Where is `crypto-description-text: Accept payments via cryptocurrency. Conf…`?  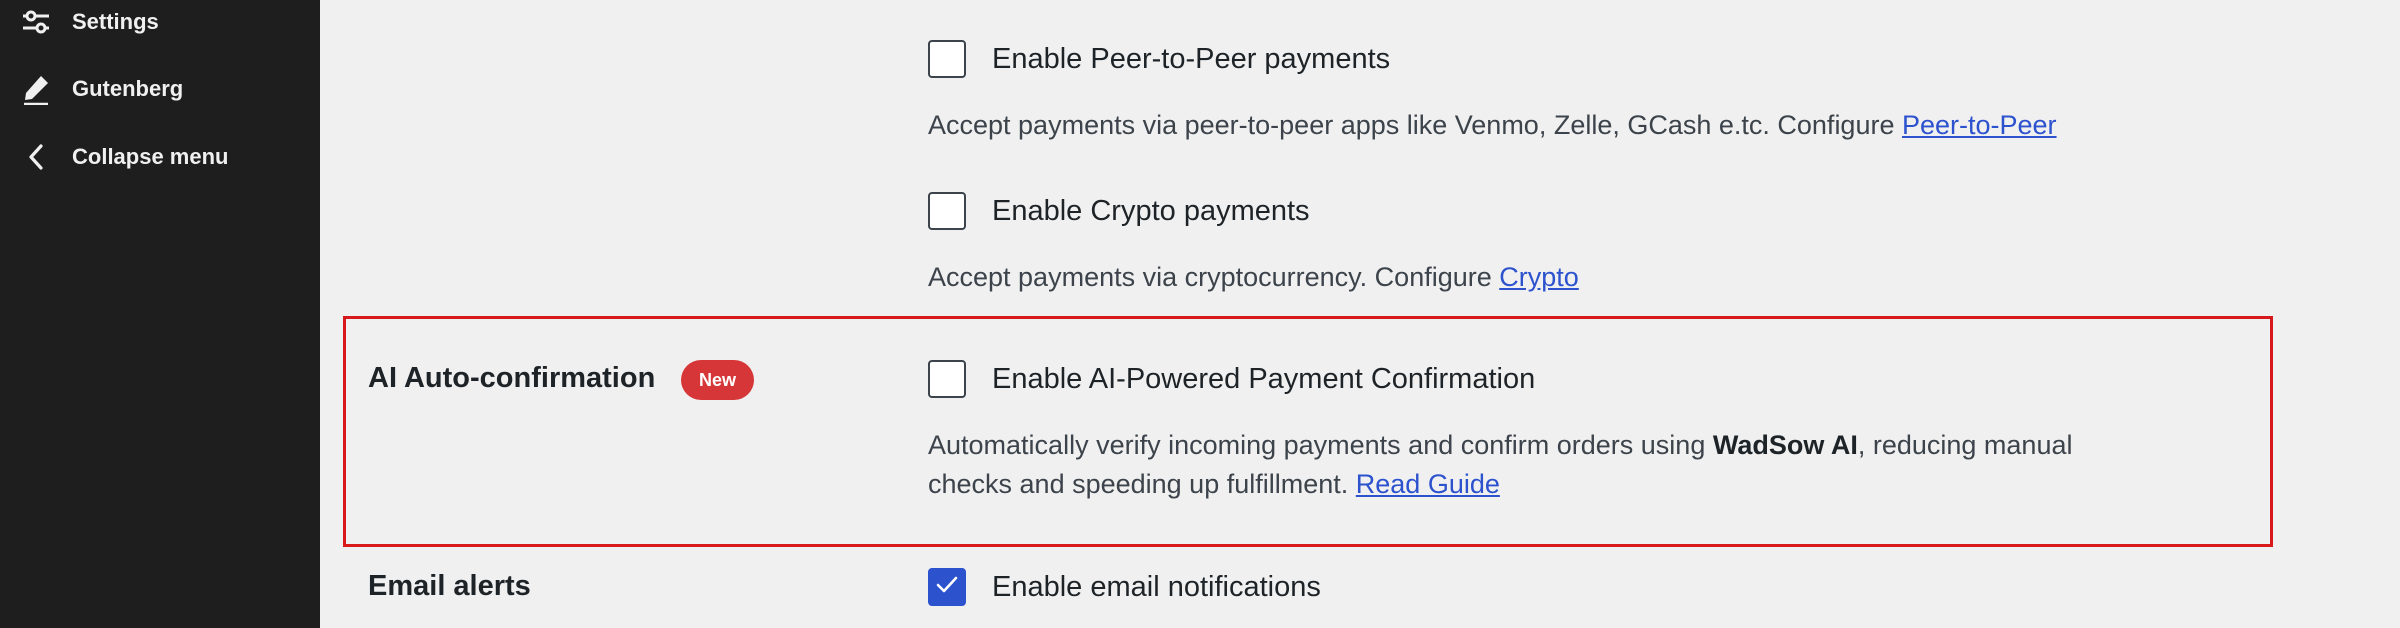 crypto-description-text: Accept payments via cryptocurrency. Conf… is located at coordinates (1214, 277).